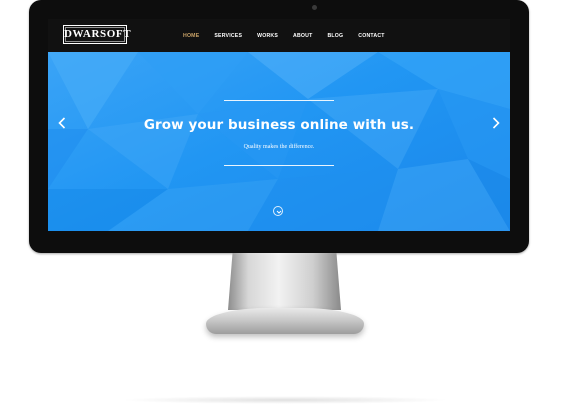 This screenshot has width=570, height=408. Describe the element at coordinates (97, 34) in the screenshot. I see `brand-logo: DWARSOFT` at that location.